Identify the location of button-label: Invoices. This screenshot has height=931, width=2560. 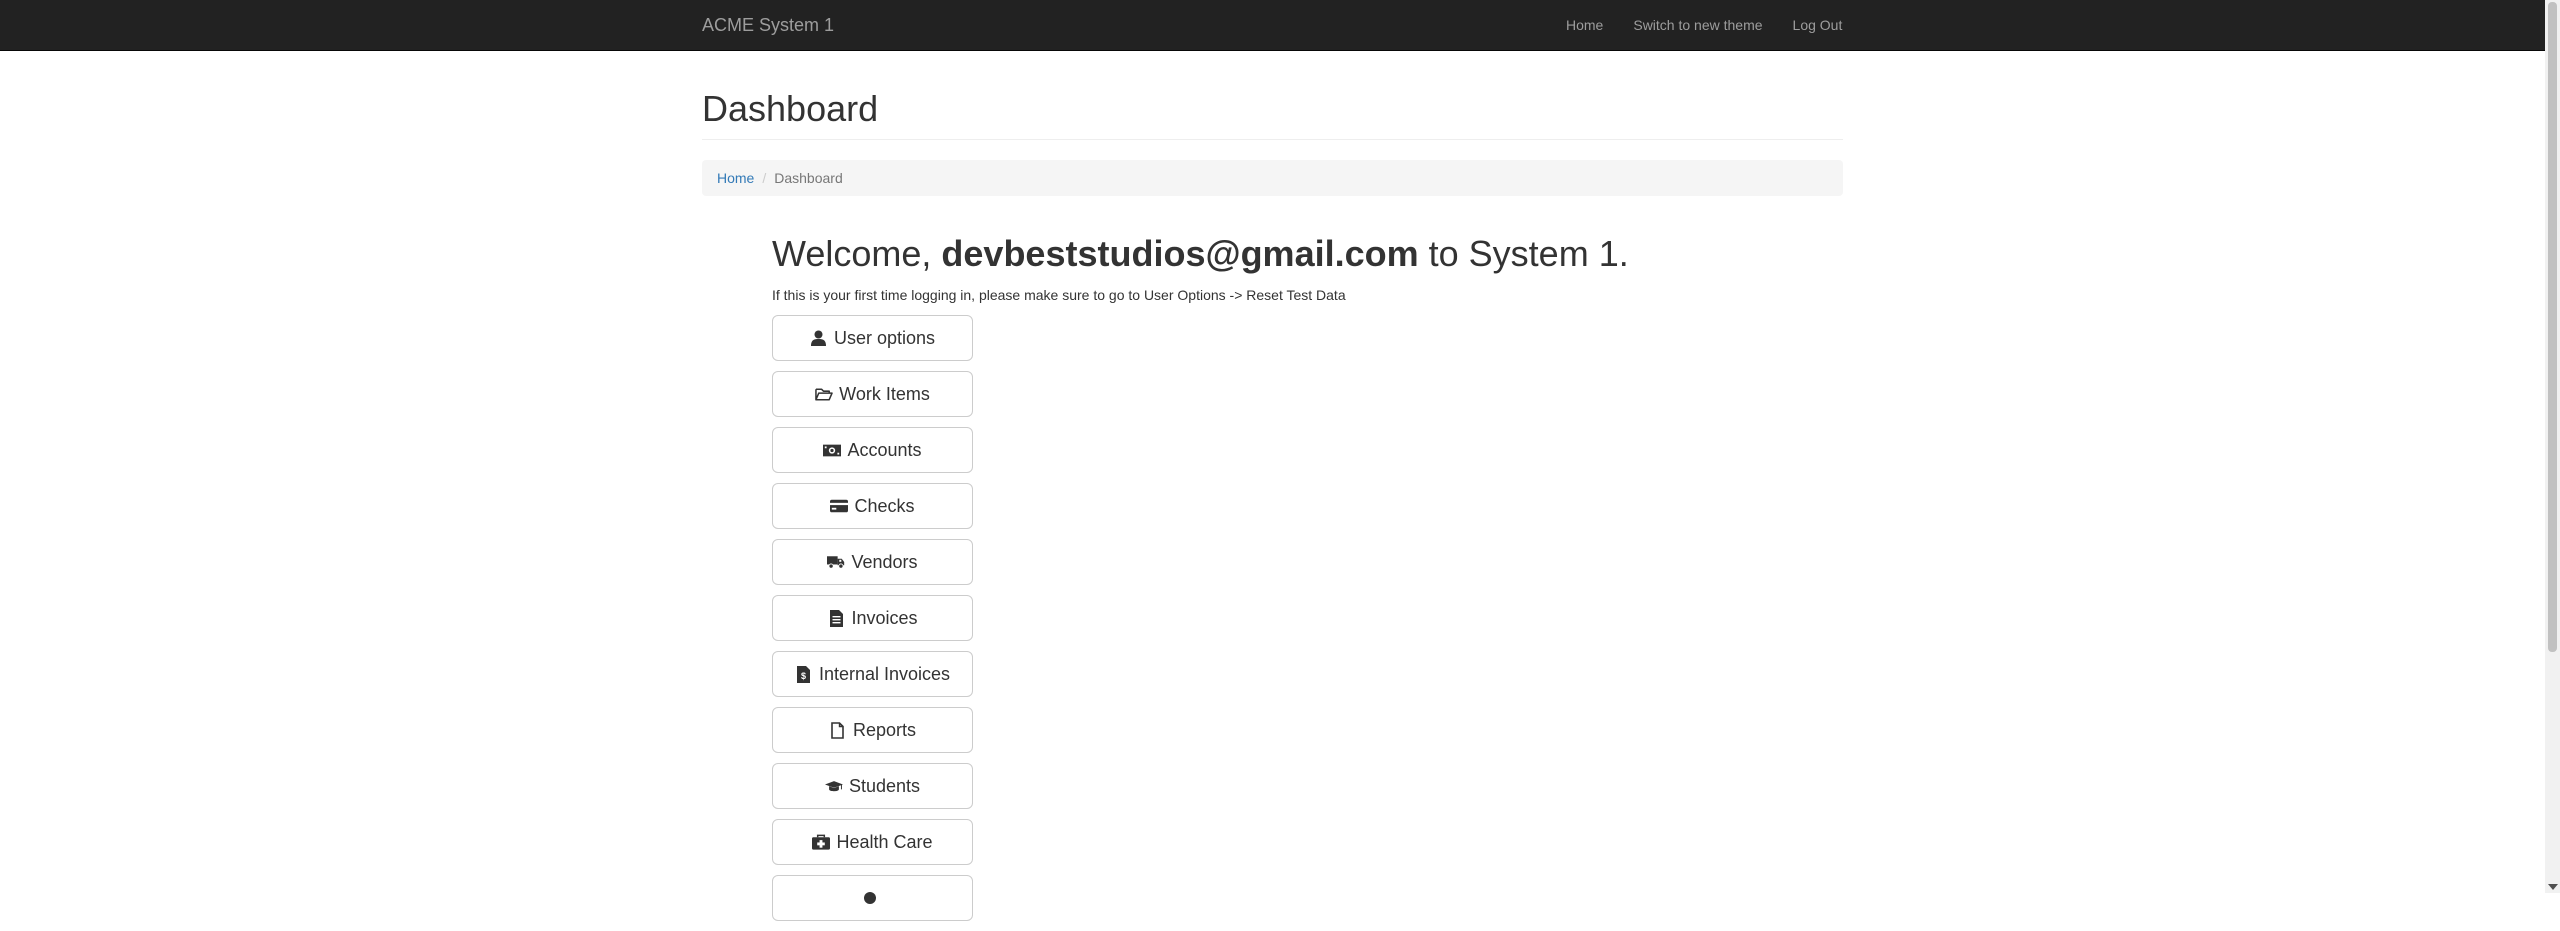
(884, 617).